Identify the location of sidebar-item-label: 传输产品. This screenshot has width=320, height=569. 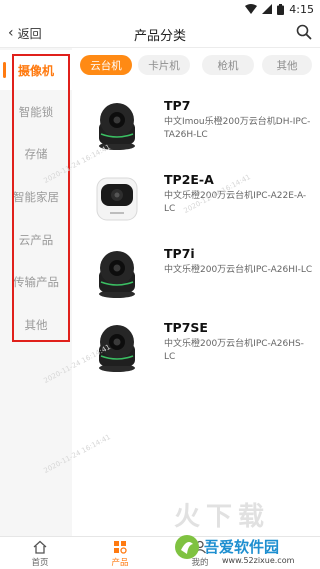
(36, 282).